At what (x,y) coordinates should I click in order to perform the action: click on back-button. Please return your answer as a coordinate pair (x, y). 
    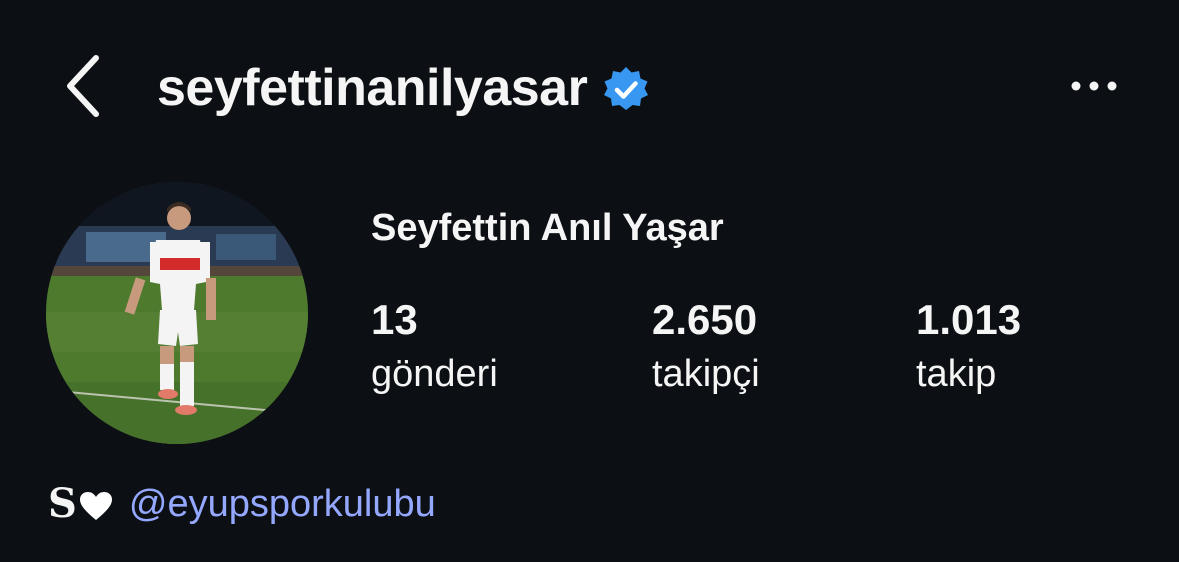
    Looking at the image, I should click on (88, 86).